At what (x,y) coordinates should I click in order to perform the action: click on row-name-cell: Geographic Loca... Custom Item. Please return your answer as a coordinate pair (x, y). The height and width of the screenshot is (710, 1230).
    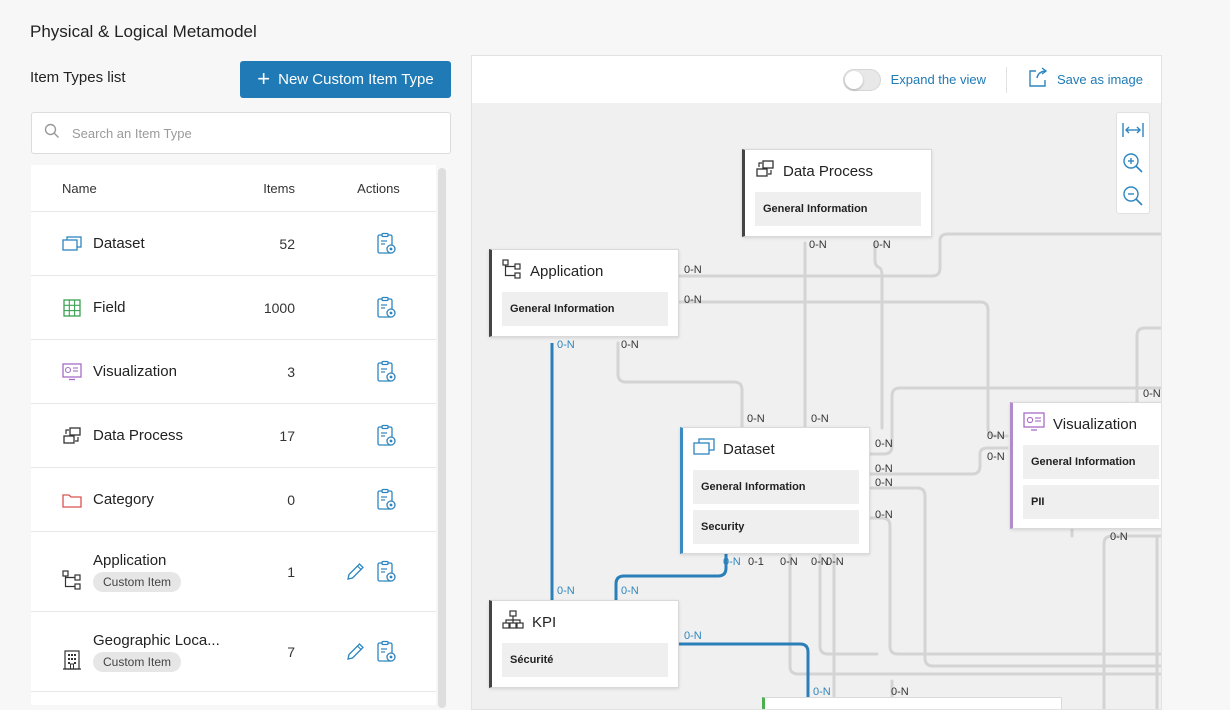
    Looking at the image, I should click on (131, 652).